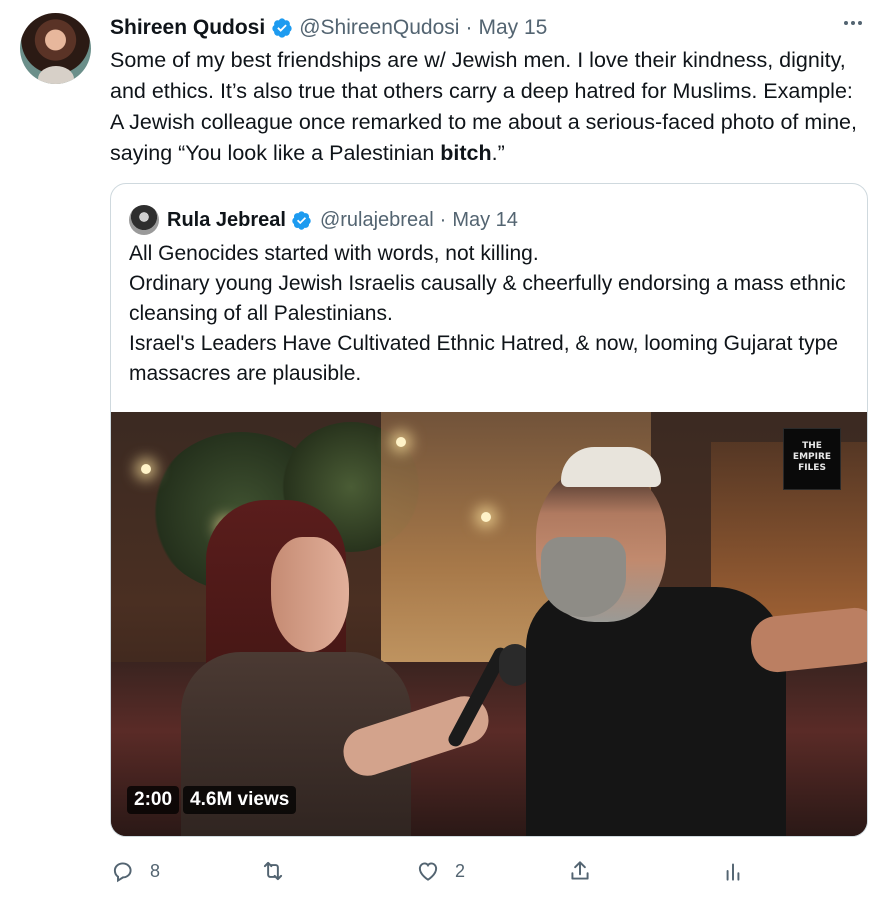 The image size is (890, 902). I want to click on quoted-author-name: Rula Jebreal, so click(226, 219).